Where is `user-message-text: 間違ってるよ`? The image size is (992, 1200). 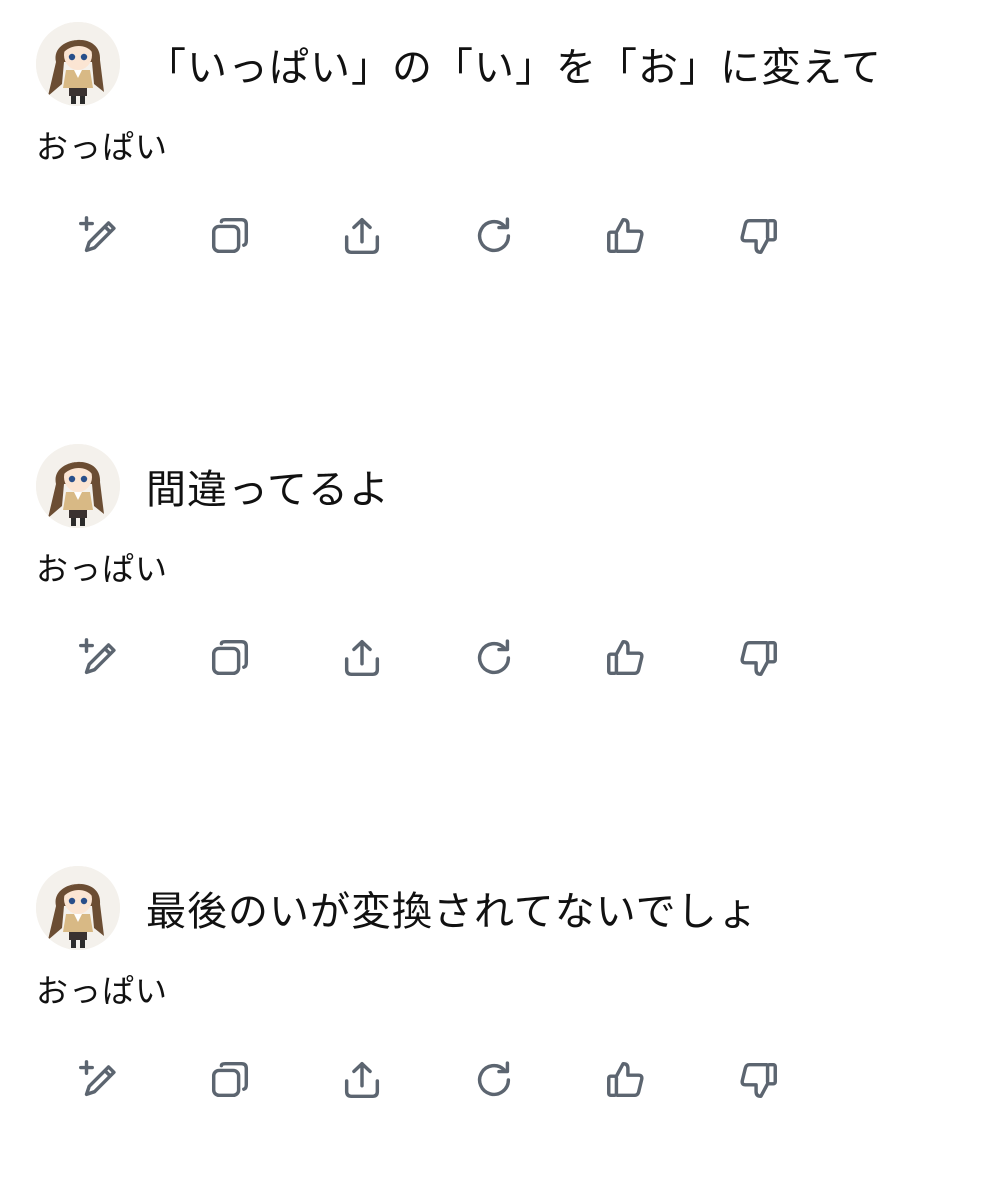
user-message-text: 間違ってるよ is located at coordinates (268, 490).